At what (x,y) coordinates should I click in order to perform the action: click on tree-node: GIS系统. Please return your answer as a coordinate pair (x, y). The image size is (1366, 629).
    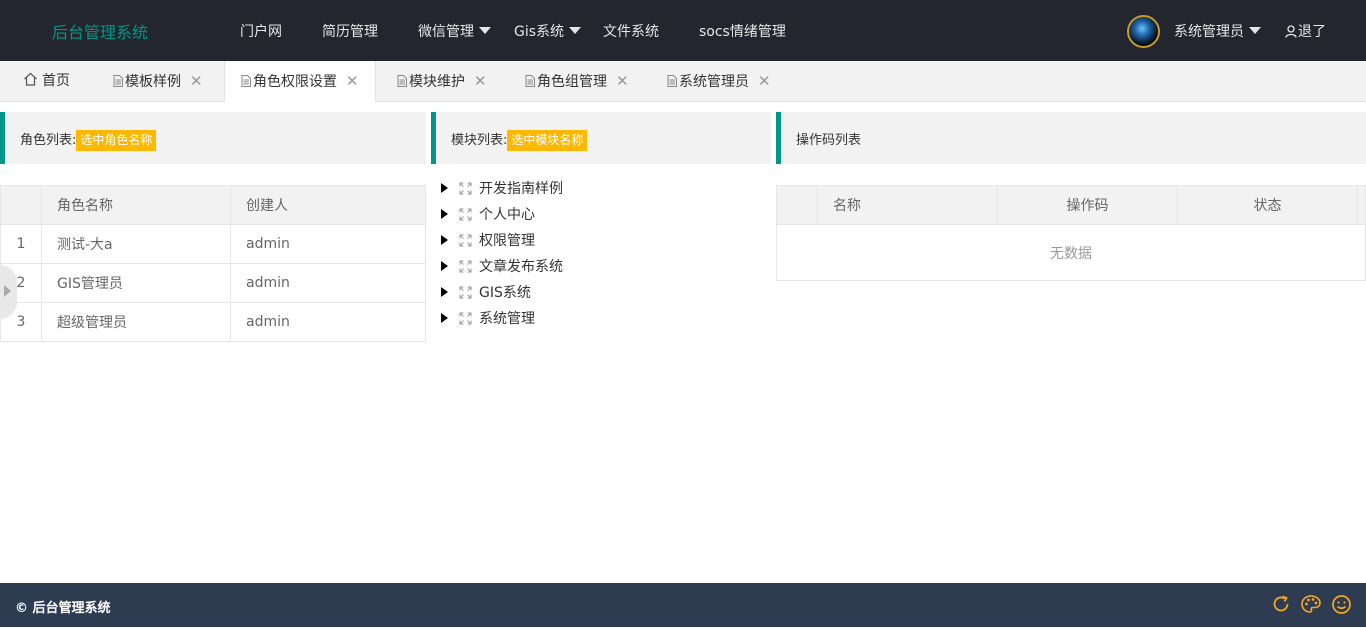
    Looking at the image, I should click on (502, 293).